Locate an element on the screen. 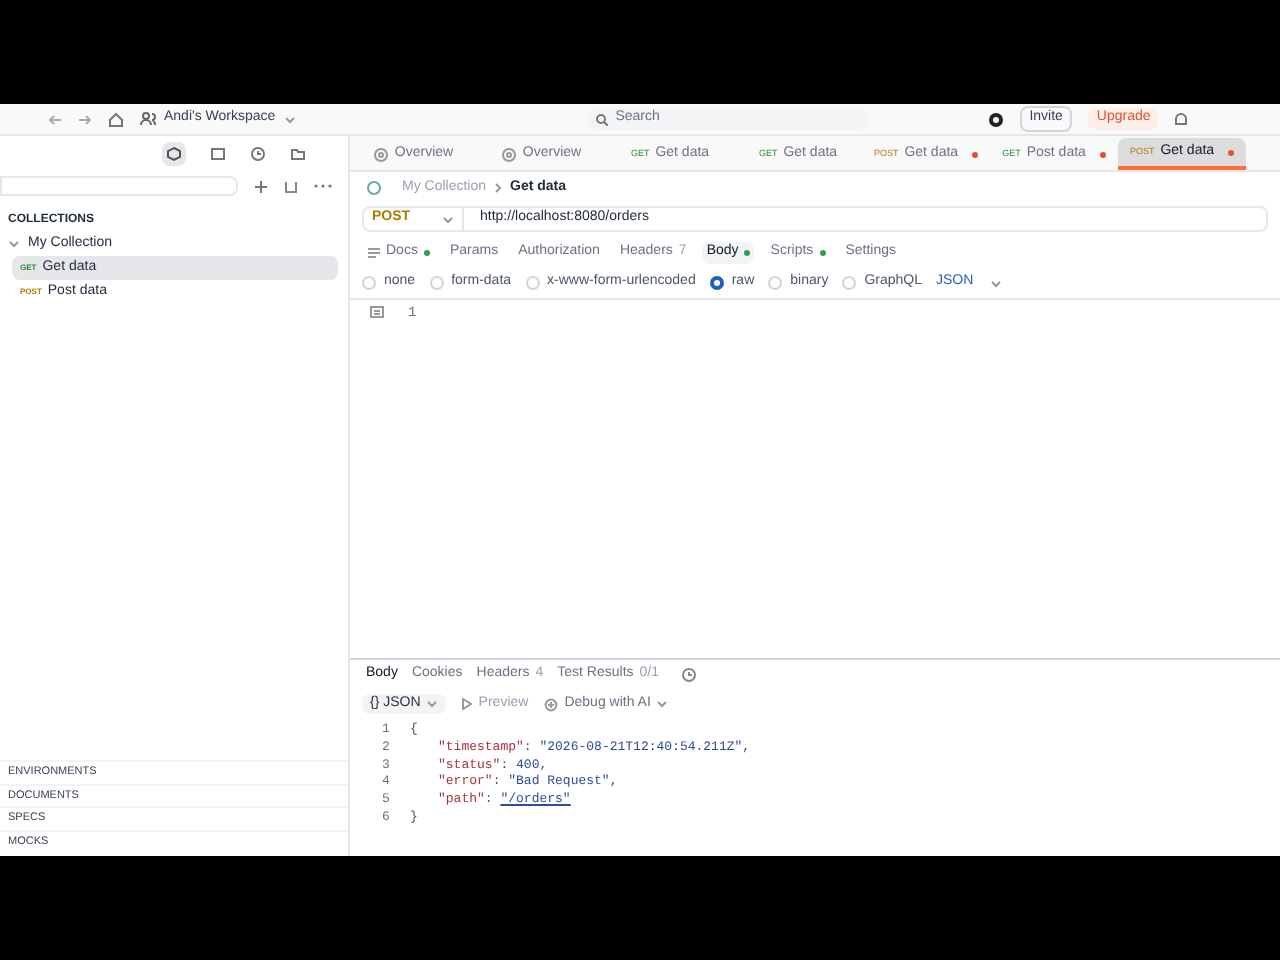 This screenshot has width=1280, height=960. search-icon is located at coordinates (601, 119).